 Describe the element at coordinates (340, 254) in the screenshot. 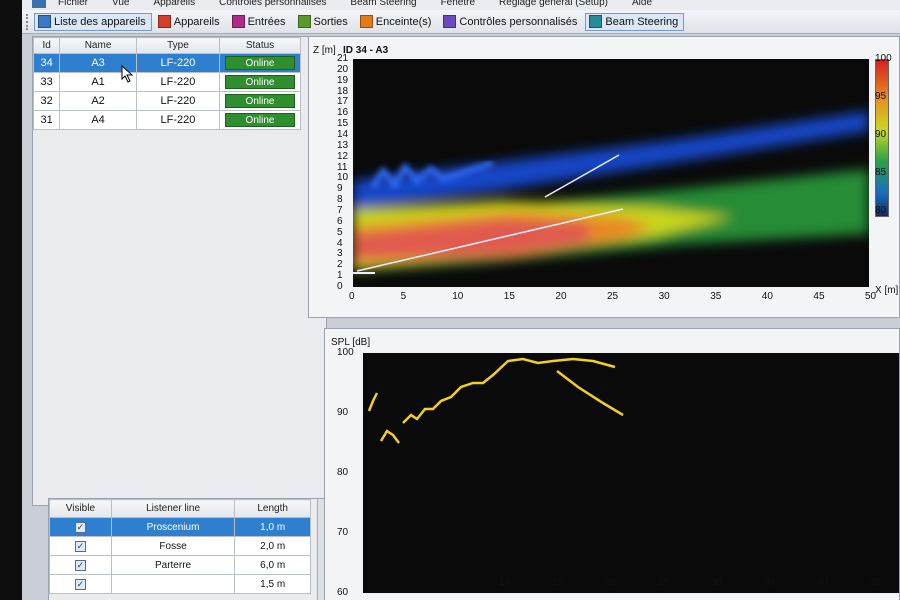

I see `heatmap-y-tick: 3` at that location.